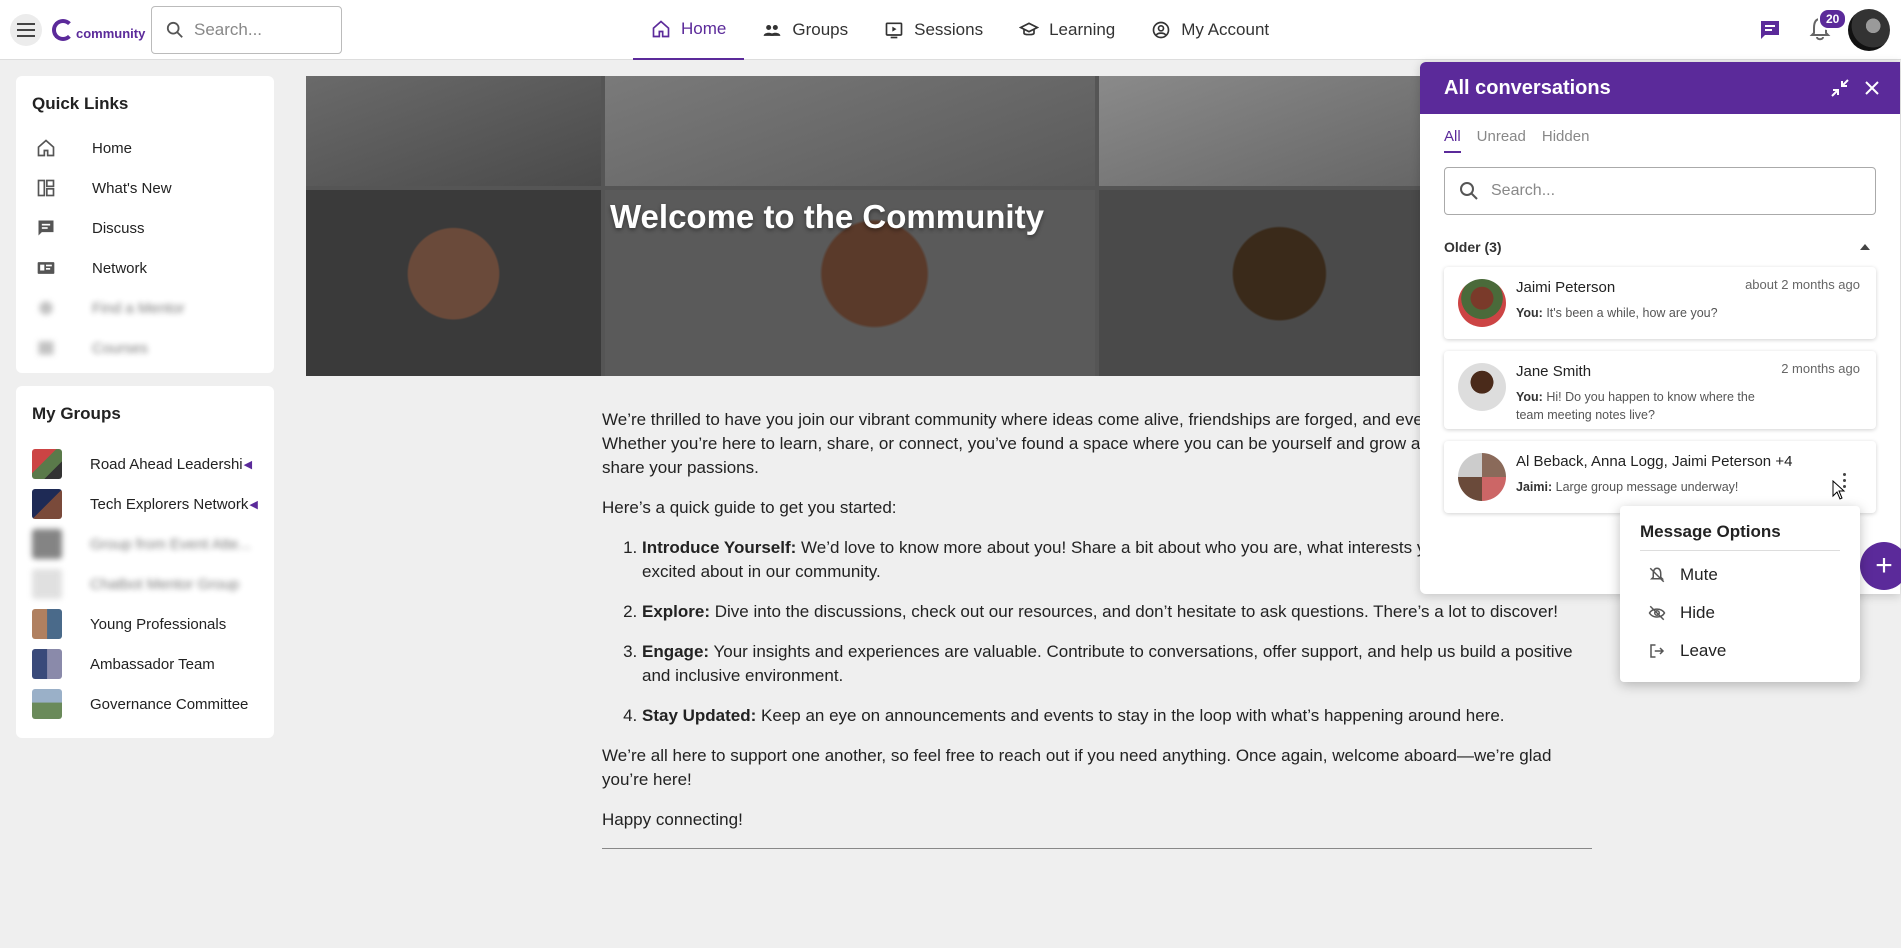  Describe the element at coordinates (132, 188) in the screenshot. I see `quick-link-label: What's New` at that location.